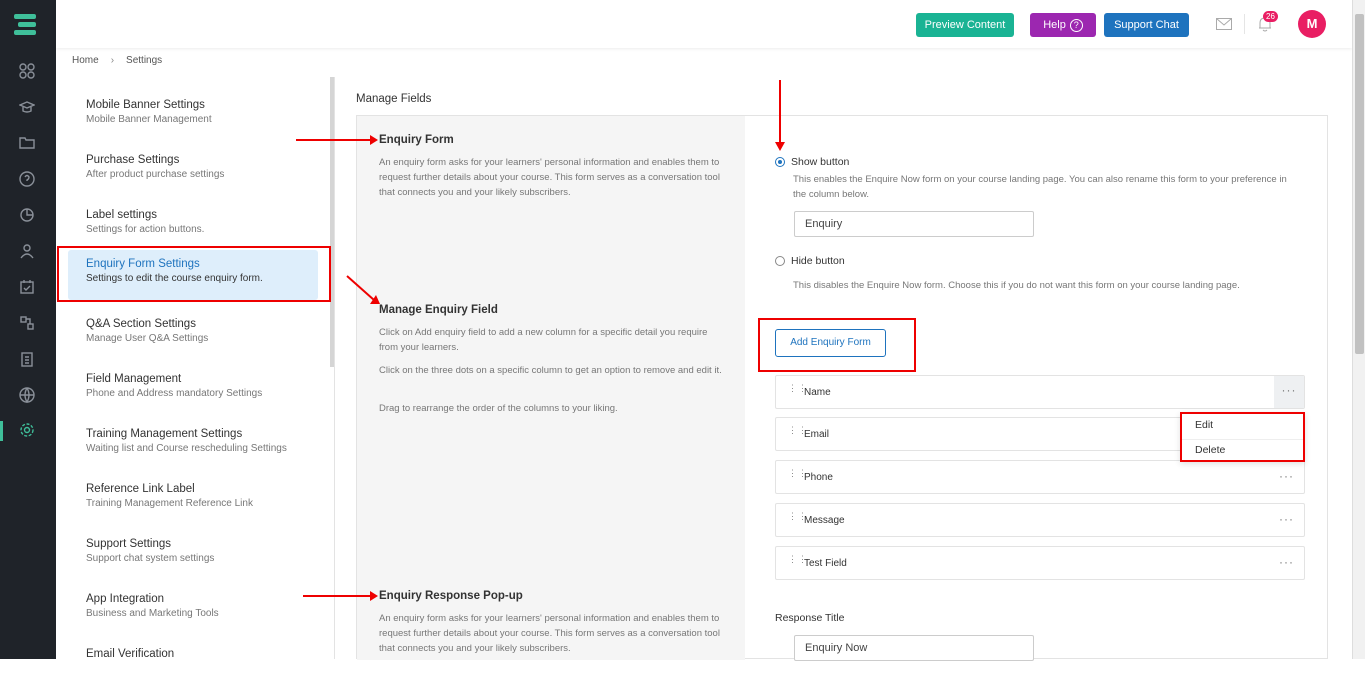 The image size is (1365, 690). What do you see at coordinates (818, 477) in the screenshot?
I see `field-name: Phone` at bounding box center [818, 477].